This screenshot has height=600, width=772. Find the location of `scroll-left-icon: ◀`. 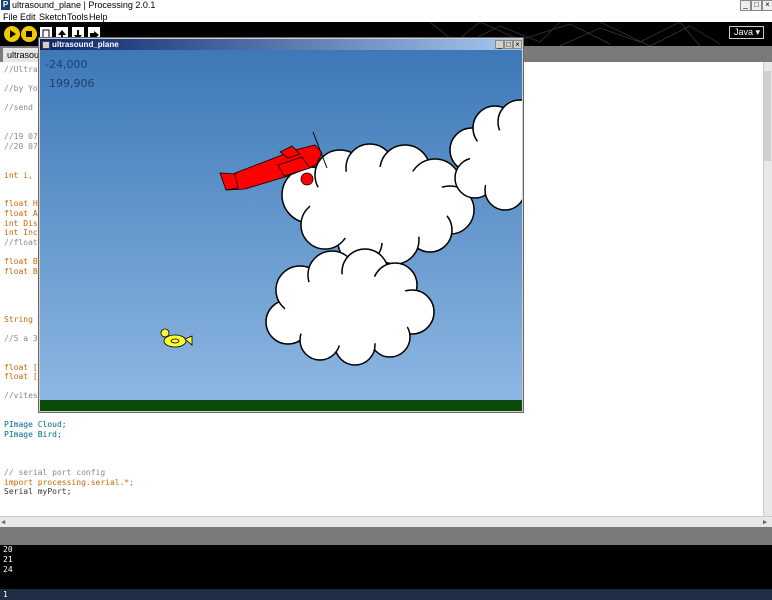

scroll-left-icon: ◀ is located at coordinates (3, 522).